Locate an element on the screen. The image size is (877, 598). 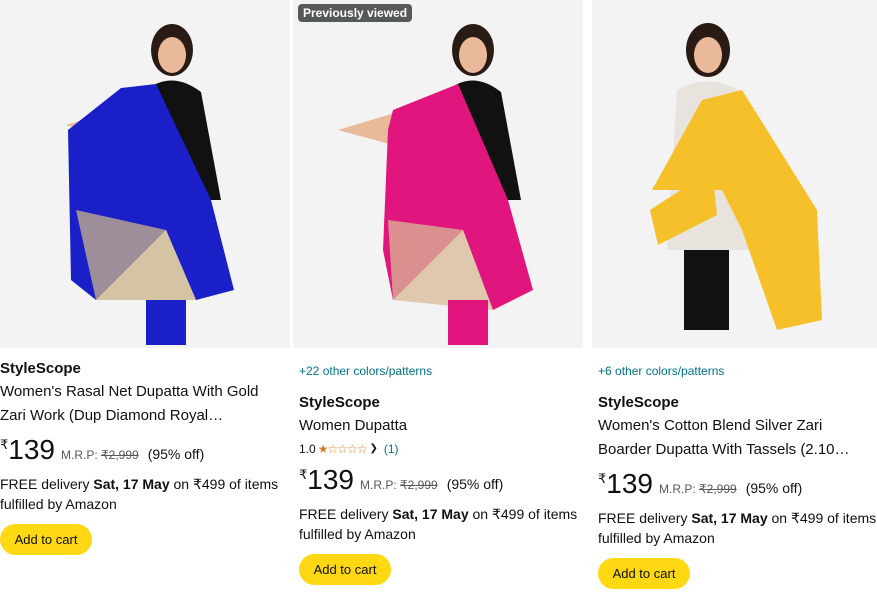
rating-value: 1.0 is located at coordinates (307, 449).